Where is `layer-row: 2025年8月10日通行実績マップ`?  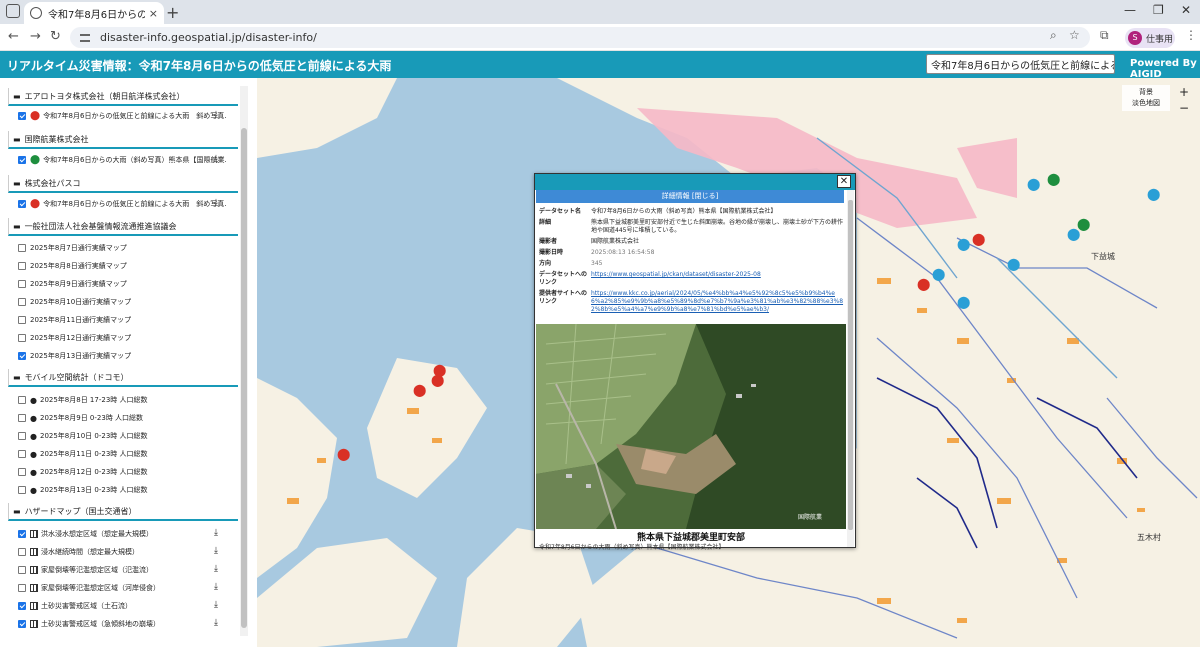
layer-row: 2025年8月10日通行実績マップ is located at coordinates (122, 302).